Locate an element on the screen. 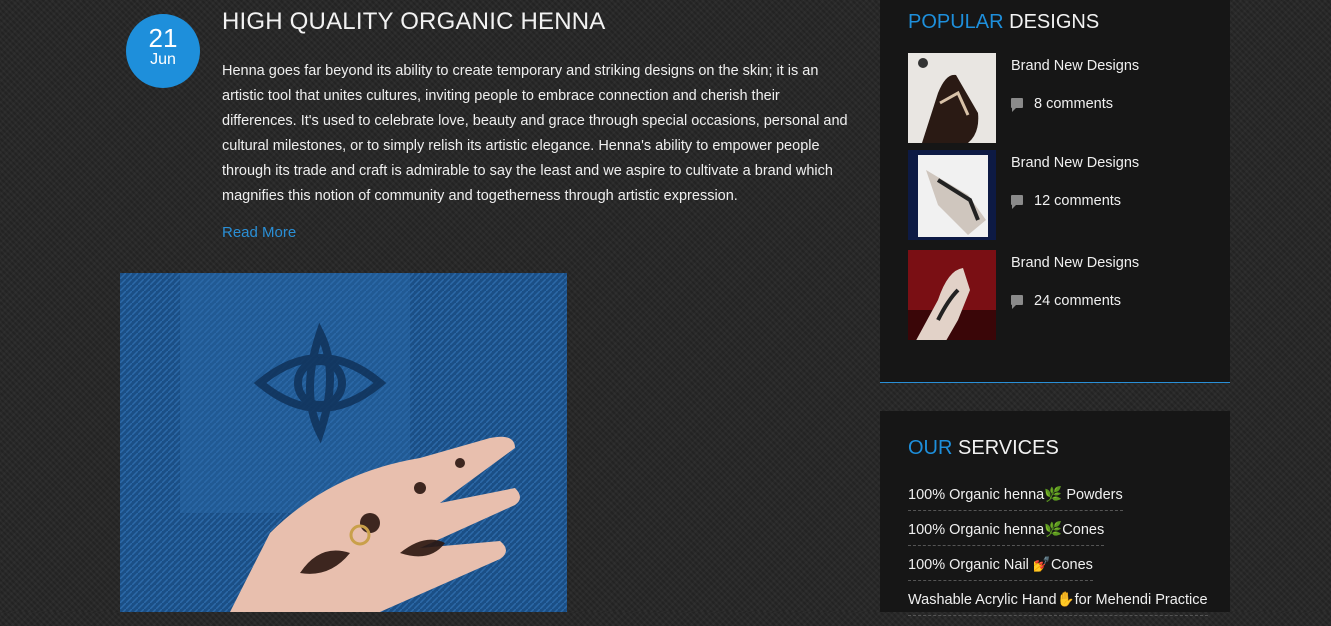 The image size is (1331, 626). service-item: 100% Organic henna🌿Cones is located at coordinates (1058, 538).